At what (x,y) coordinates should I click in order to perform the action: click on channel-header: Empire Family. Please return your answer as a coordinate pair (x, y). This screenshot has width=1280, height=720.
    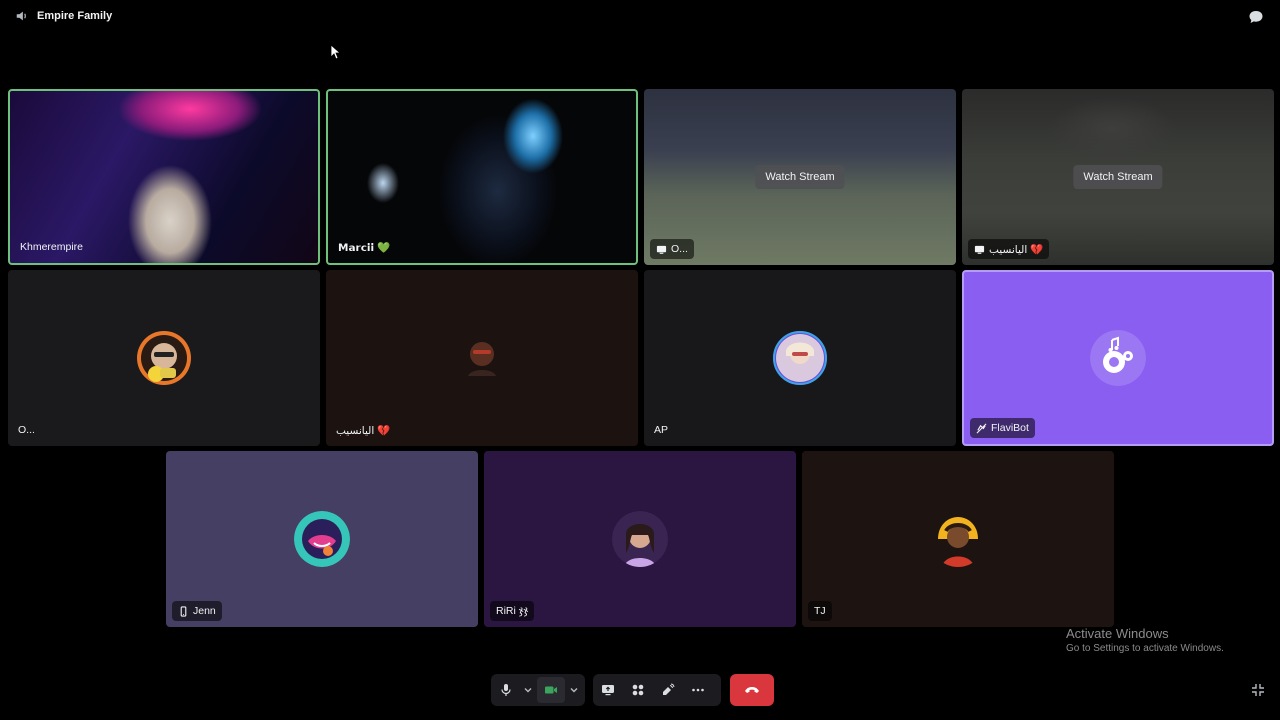
    Looking at the image, I should click on (63, 16).